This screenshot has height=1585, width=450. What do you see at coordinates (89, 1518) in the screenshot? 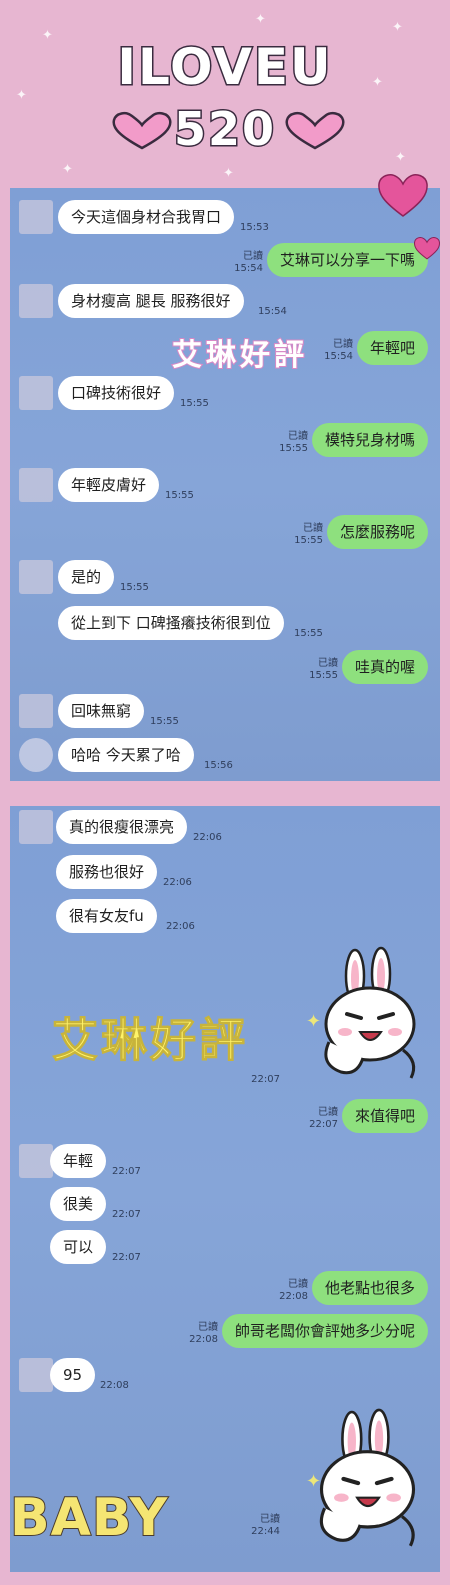
I see `baby-sticker-text: BABY` at bounding box center [89, 1518].